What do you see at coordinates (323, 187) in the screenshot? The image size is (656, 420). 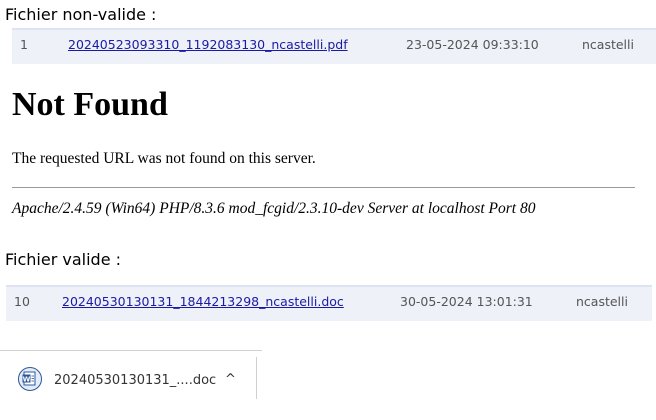 I see `horizontal-rule` at bounding box center [323, 187].